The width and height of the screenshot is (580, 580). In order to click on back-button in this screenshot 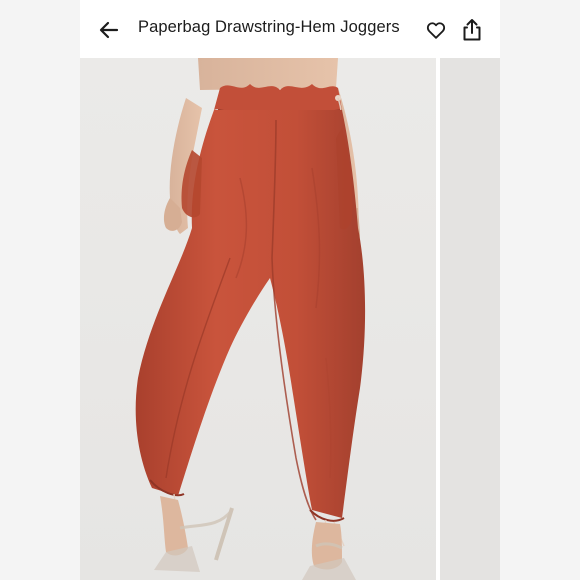, I will do `click(109, 30)`.